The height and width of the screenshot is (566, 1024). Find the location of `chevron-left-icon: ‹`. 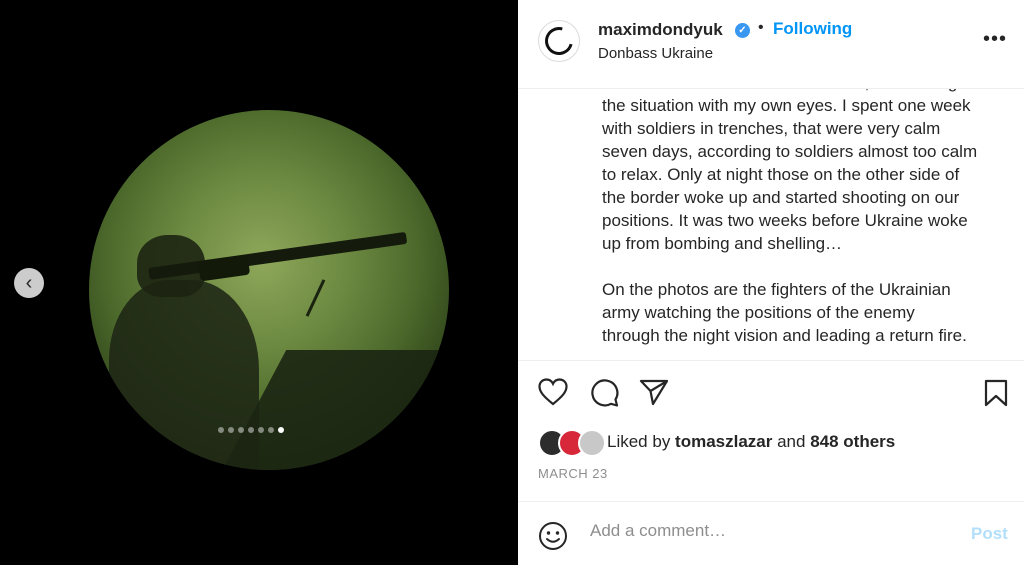

chevron-left-icon: ‹ is located at coordinates (29, 283).